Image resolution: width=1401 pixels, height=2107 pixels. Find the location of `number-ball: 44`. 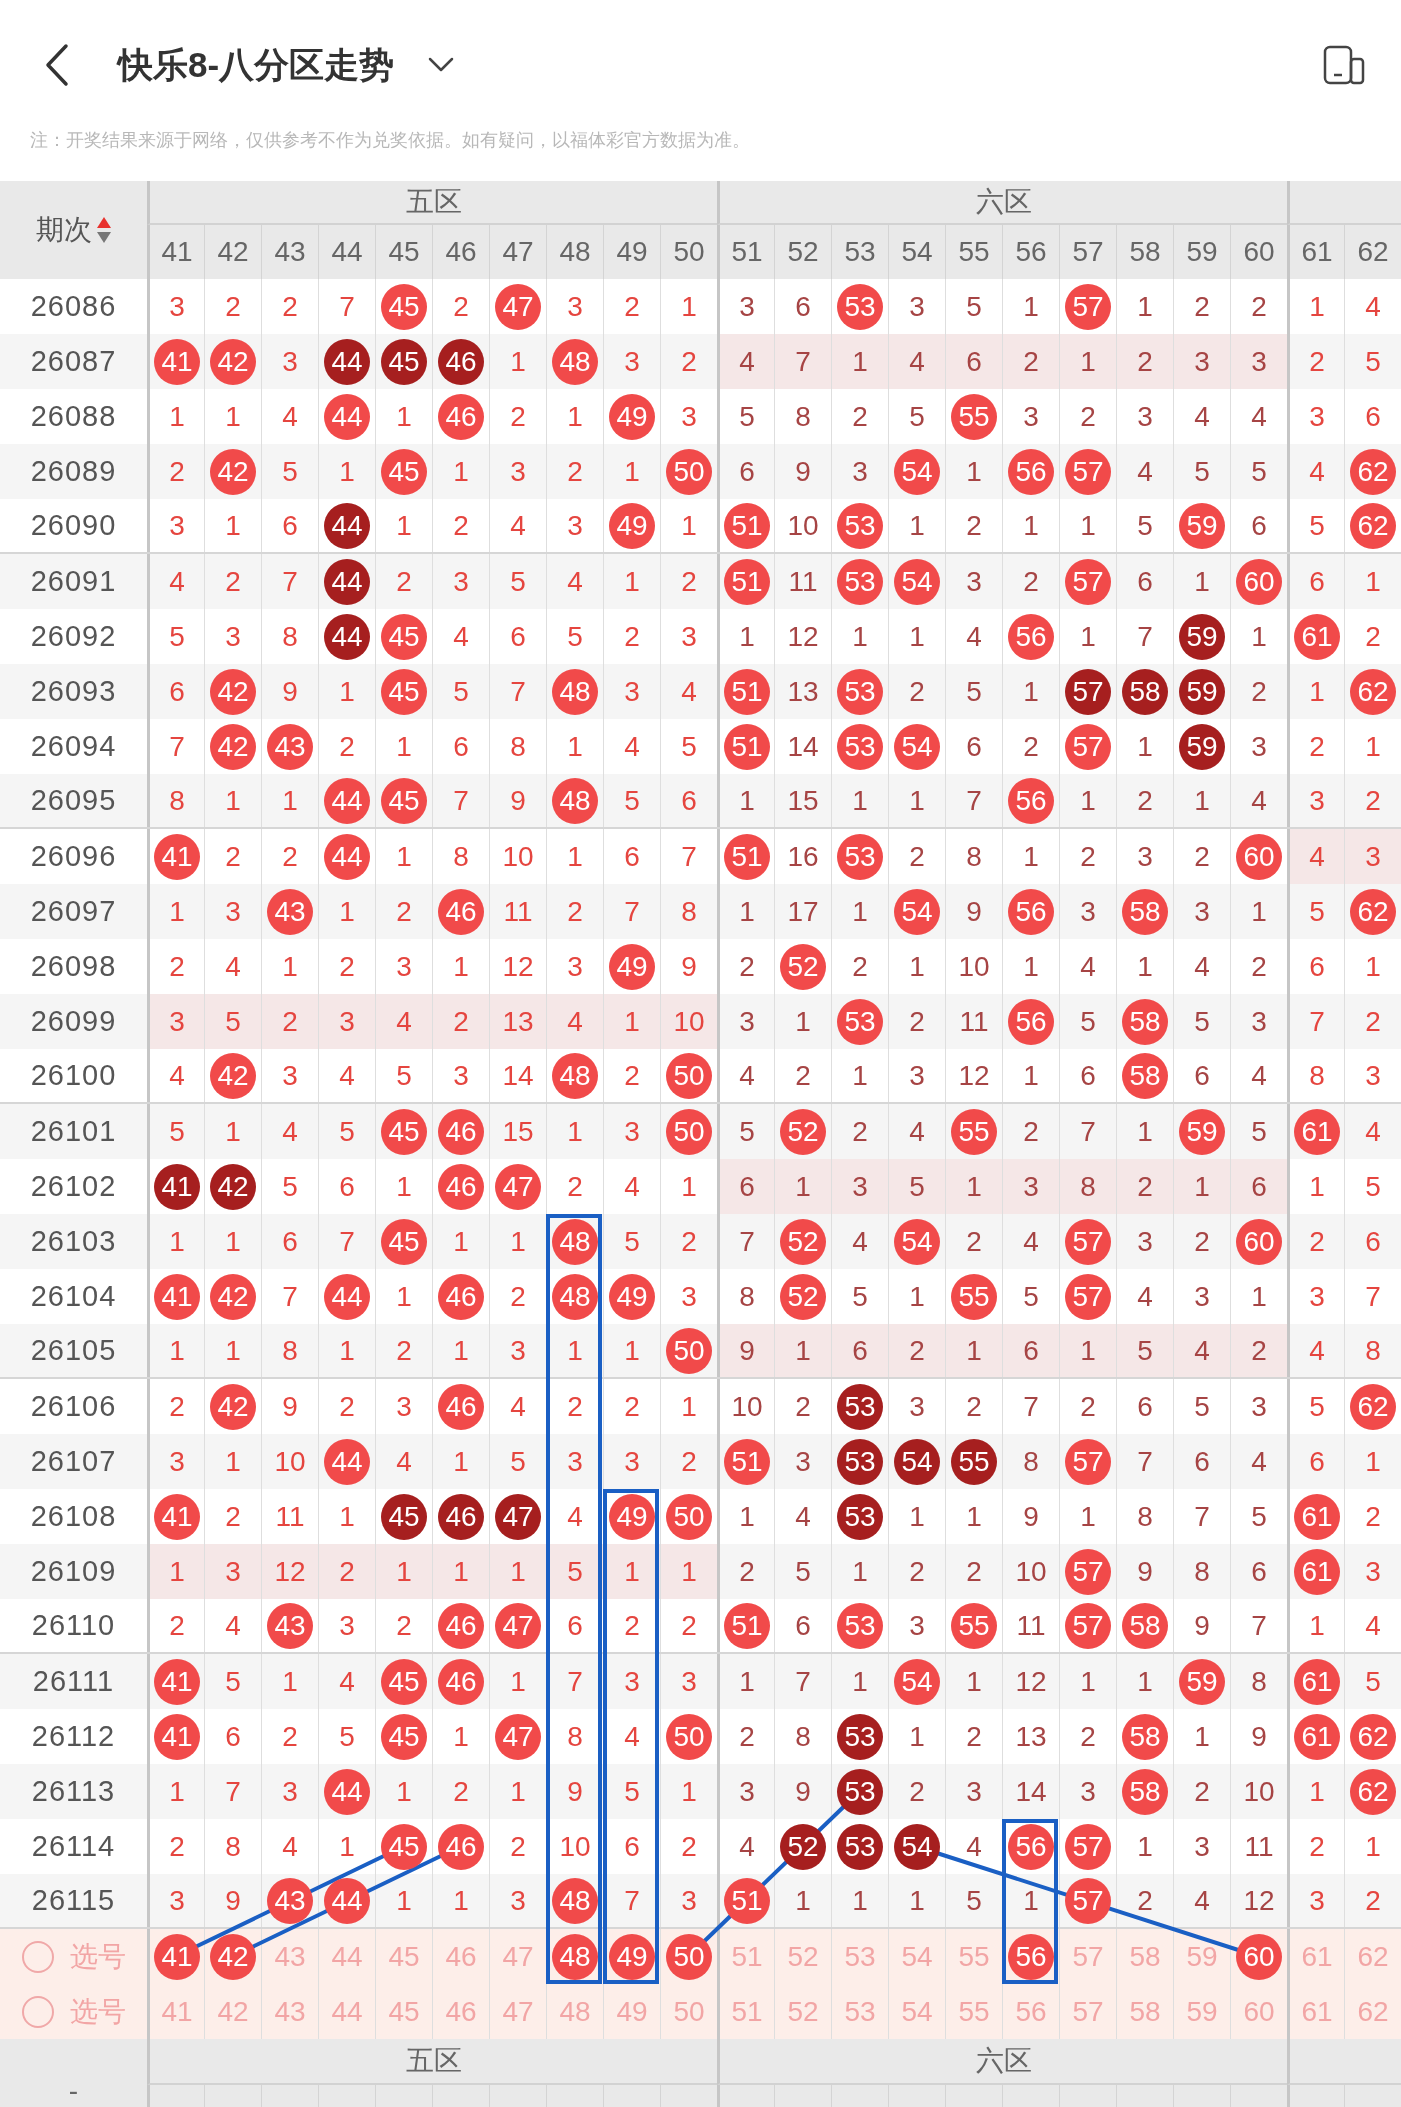

number-ball: 44 is located at coordinates (347, 856).